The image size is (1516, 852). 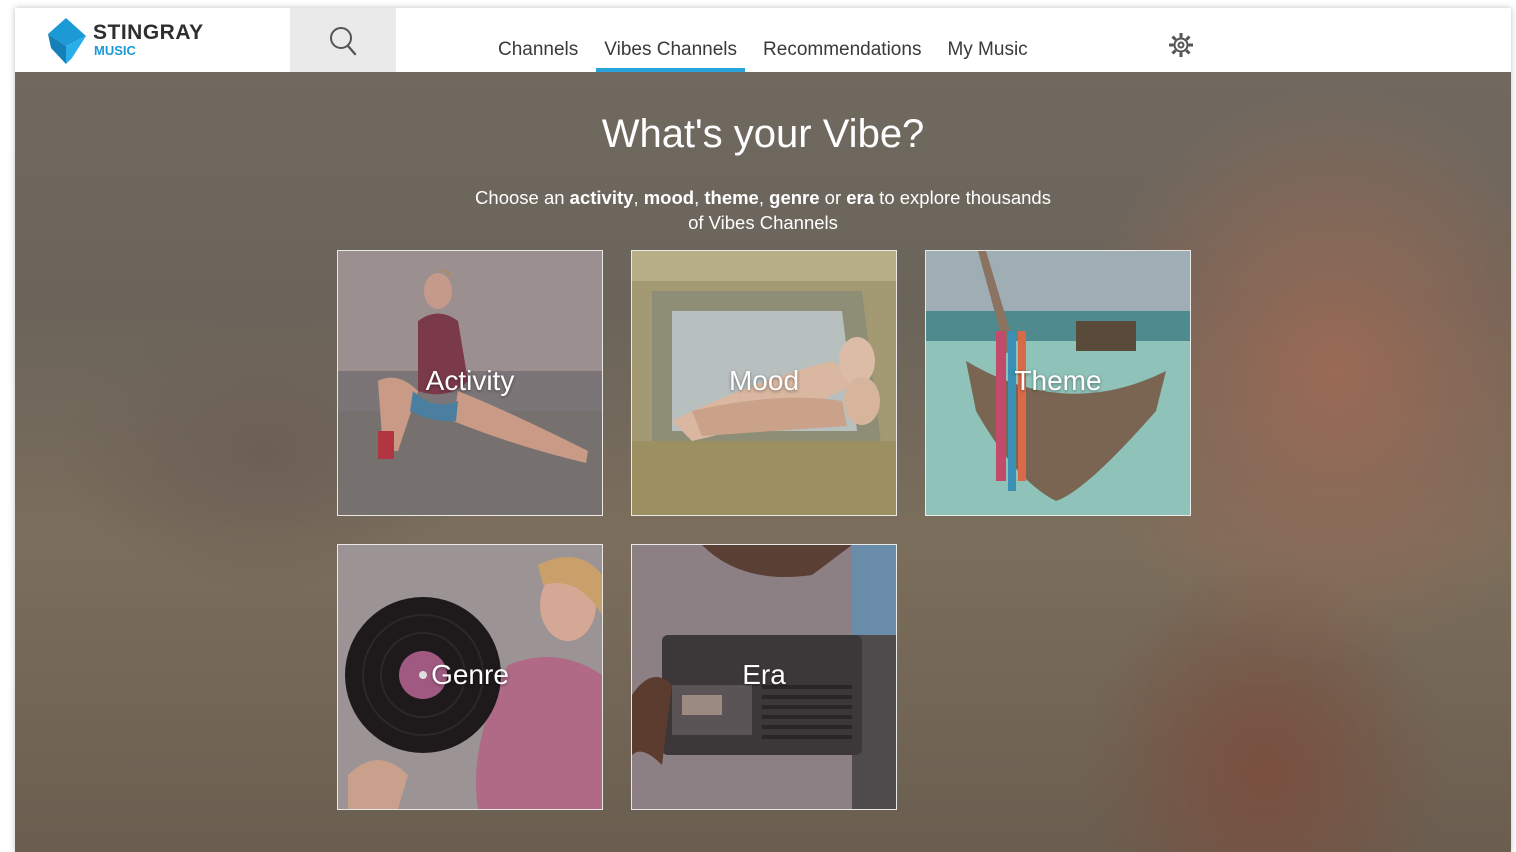 I want to click on search-button, so click(x=343, y=40).